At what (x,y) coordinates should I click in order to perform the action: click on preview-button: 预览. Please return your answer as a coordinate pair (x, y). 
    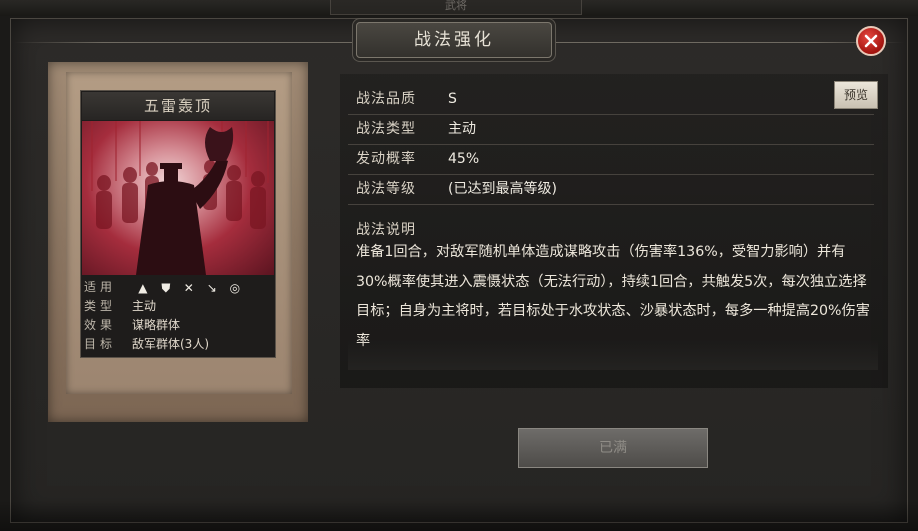
    Looking at the image, I should click on (856, 95).